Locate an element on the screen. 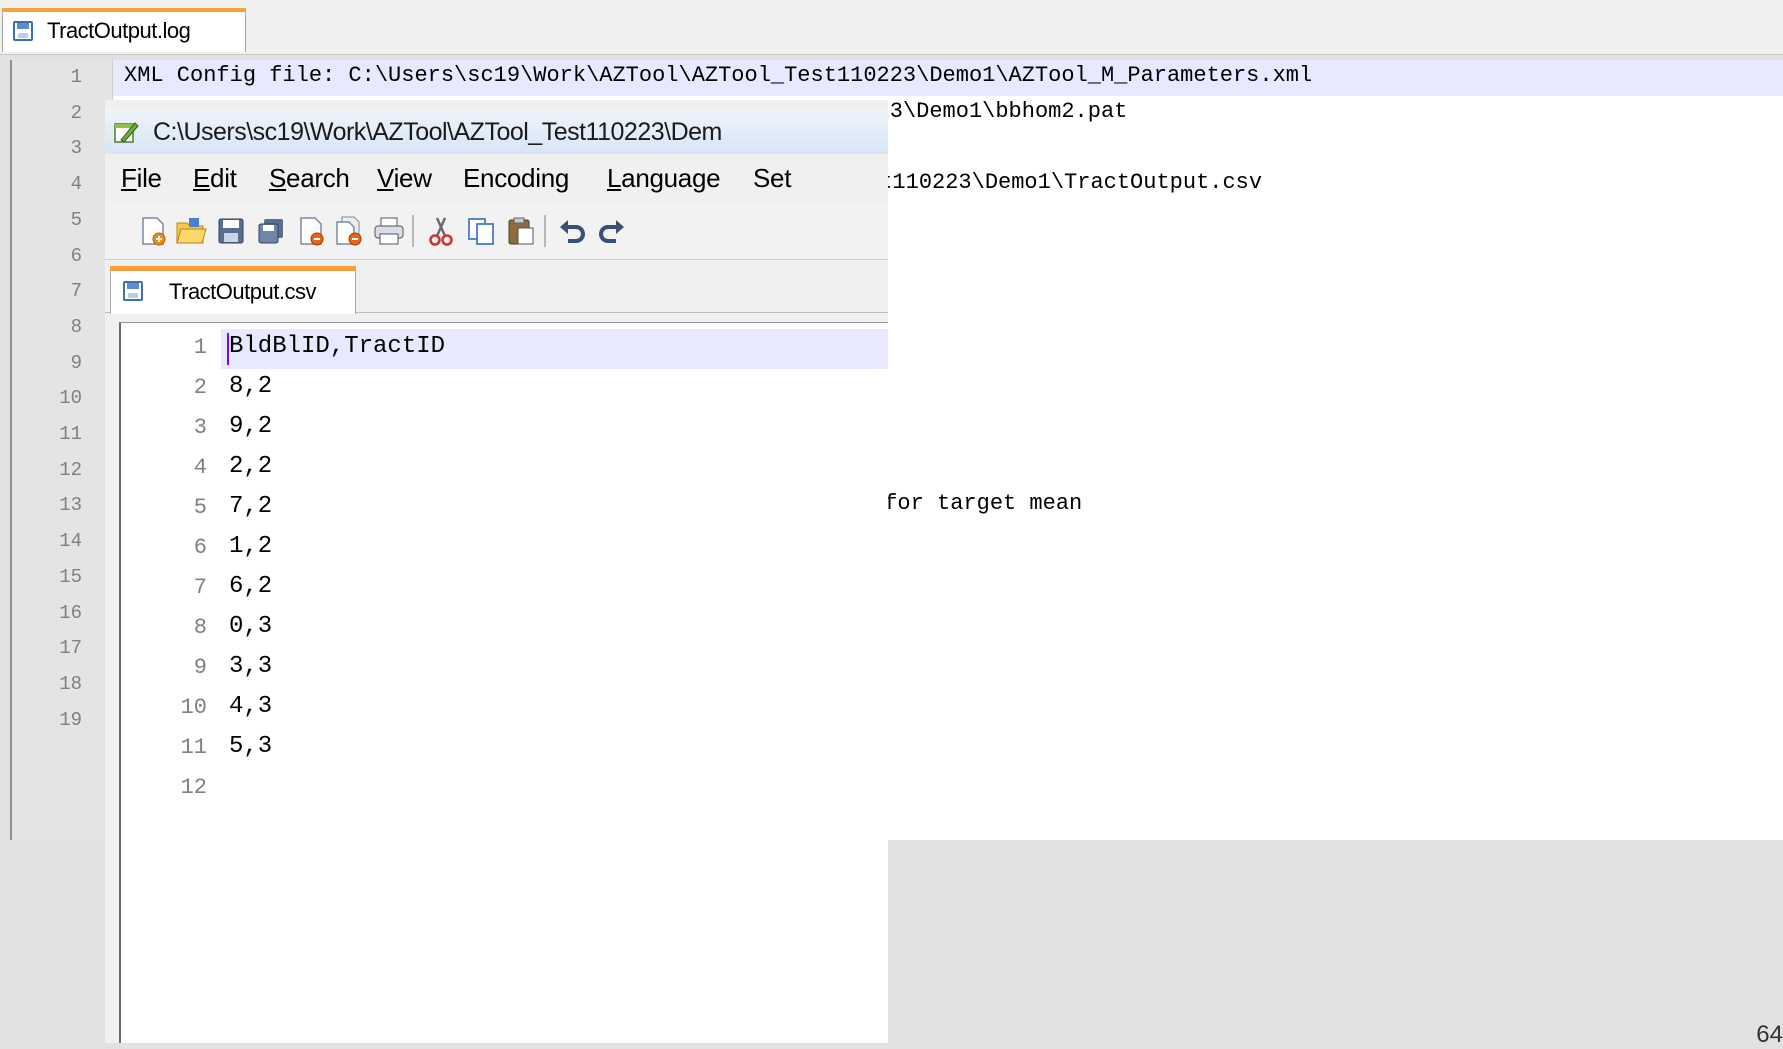 The height and width of the screenshot is (1049, 1783). text-caret is located at coordinates (228, 349).